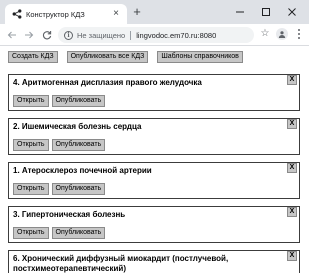  Describe the element at coordinates (137, 11) in the screenshot. I see `new-tab-button: +` at that location.